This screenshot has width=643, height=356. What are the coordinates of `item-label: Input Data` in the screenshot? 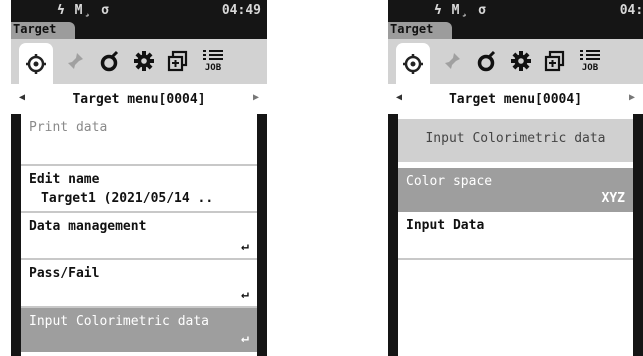 It's located at (445, 225).